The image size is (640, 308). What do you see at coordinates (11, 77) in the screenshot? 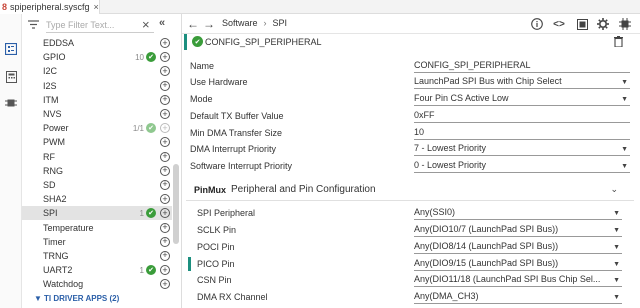
I see `calculator-icon` at bounding box center [11, 77].